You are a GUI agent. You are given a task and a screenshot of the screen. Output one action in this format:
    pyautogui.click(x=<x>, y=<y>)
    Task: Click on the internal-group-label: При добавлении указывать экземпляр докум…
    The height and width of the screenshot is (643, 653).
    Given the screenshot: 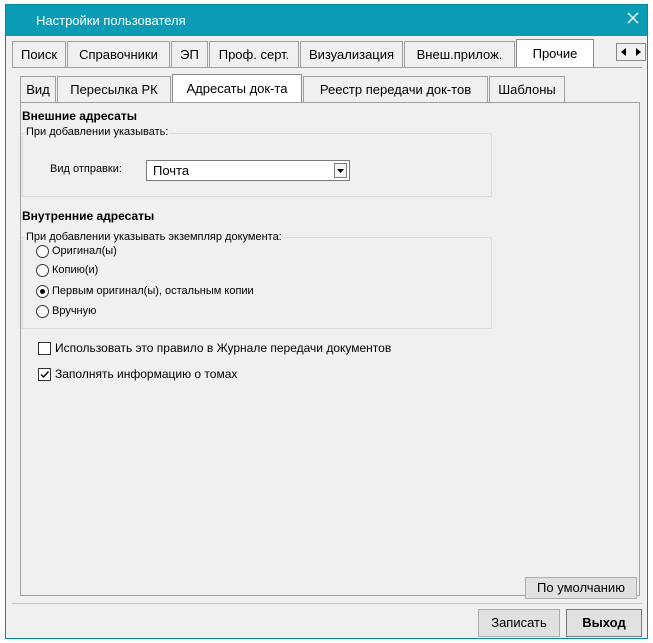 What is the action you would take?
    pyautogui.click(x=154, y=237)
    